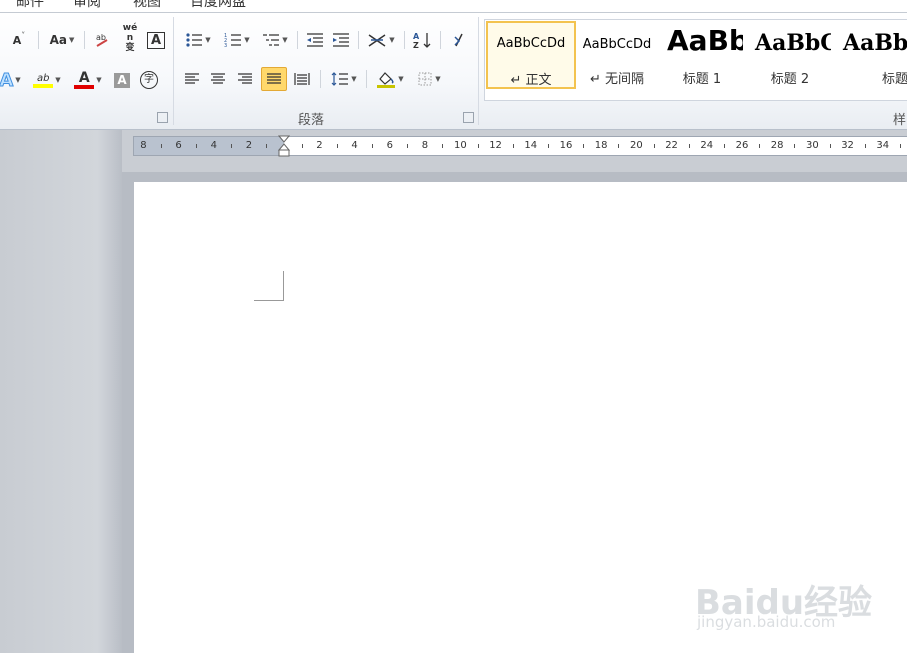 This screenshot has height=653, width=907. What do you see at coordinates (416, 36) in the screenshot?
I see `svg-text: A` at bounding box center [416, 36].